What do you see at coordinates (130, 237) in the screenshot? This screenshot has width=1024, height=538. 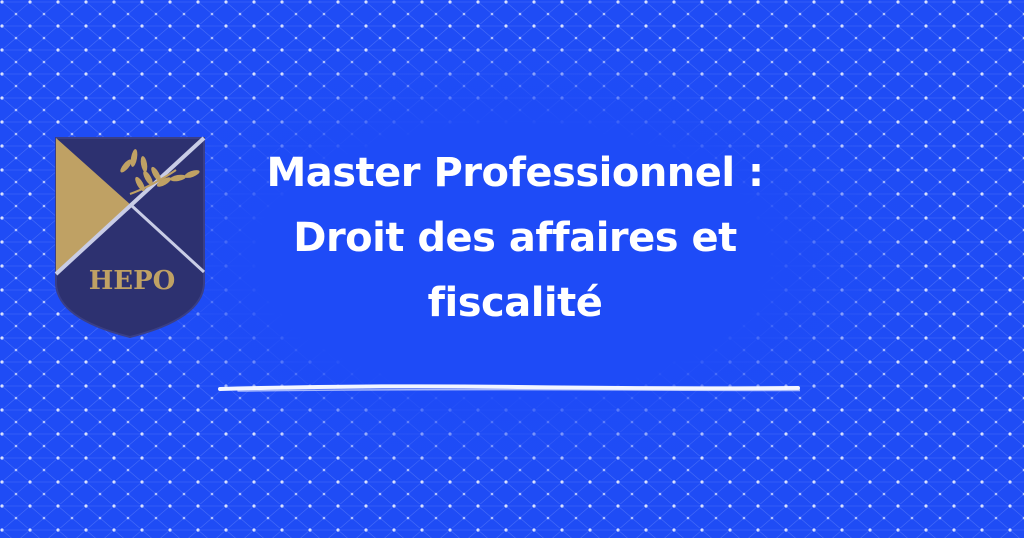 I see `hepo-shield-logo: HEPO` at bounding box center [130, 237].